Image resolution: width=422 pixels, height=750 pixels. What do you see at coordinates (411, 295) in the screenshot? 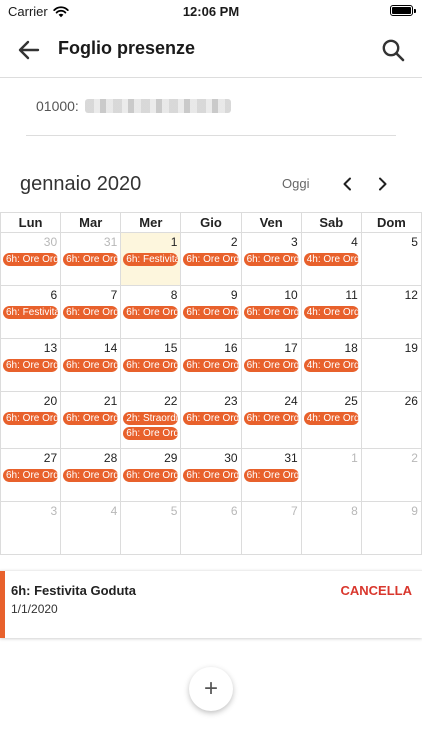
I see `day-number: 12` at bounding box center [411, 295].